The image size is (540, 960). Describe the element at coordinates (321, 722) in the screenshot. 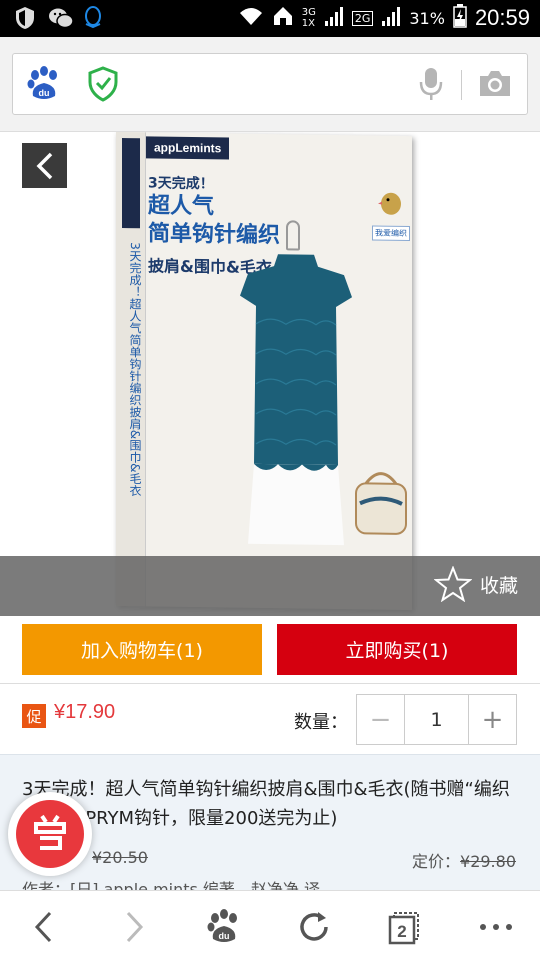

I see `quantity-label: 数量：` at that location.